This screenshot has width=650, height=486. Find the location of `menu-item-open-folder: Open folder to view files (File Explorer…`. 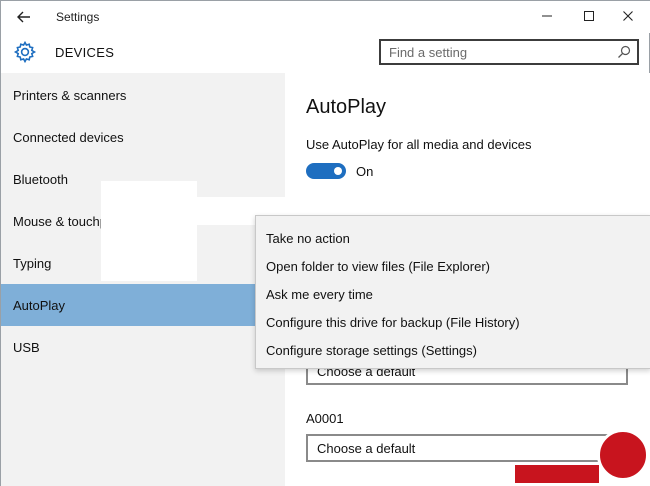

menu-item-open-folder: Open folder to view files (File Explorer… is located at coordinates (378, 266).